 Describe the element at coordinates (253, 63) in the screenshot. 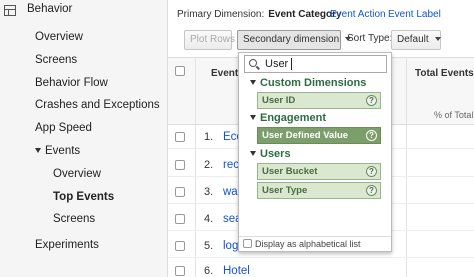

I see `search-icon` at that location.